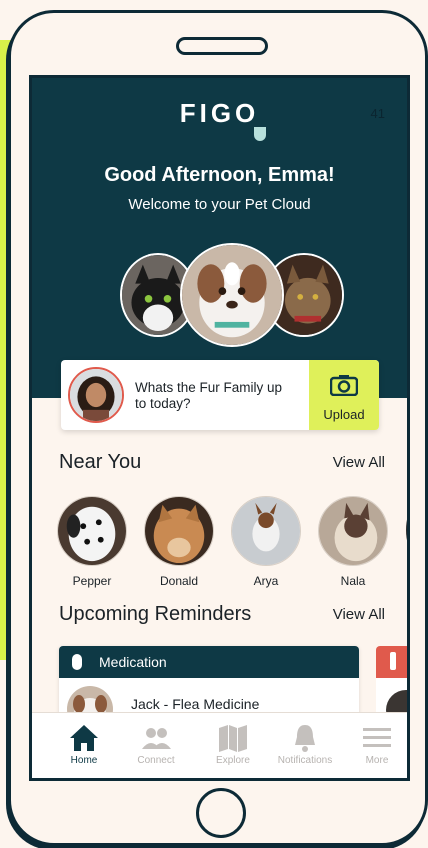  Describe the element at coordinates (92, 581) in the screenshot. I see `pet-name: Pepper` at that location.